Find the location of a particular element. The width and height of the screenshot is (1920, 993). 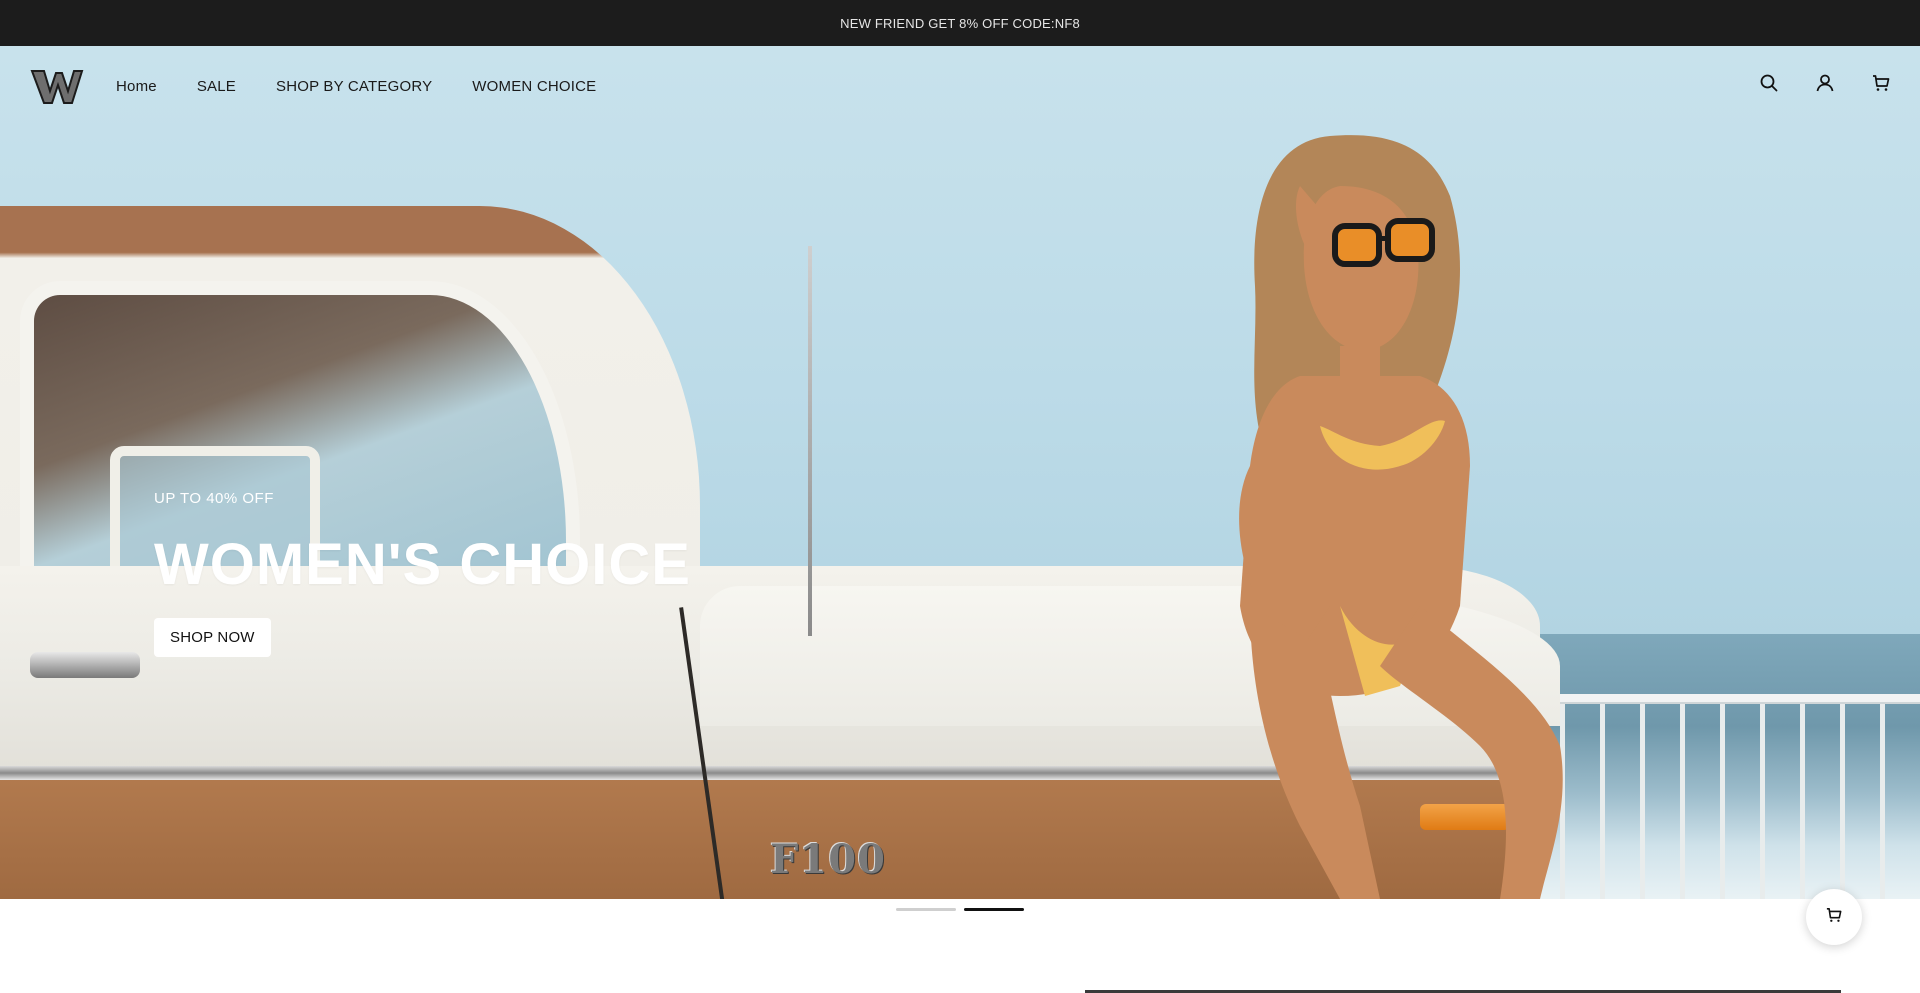

nav-shop-by-category: SHOP BY CATEGORY is located at coordinates (354, 86).